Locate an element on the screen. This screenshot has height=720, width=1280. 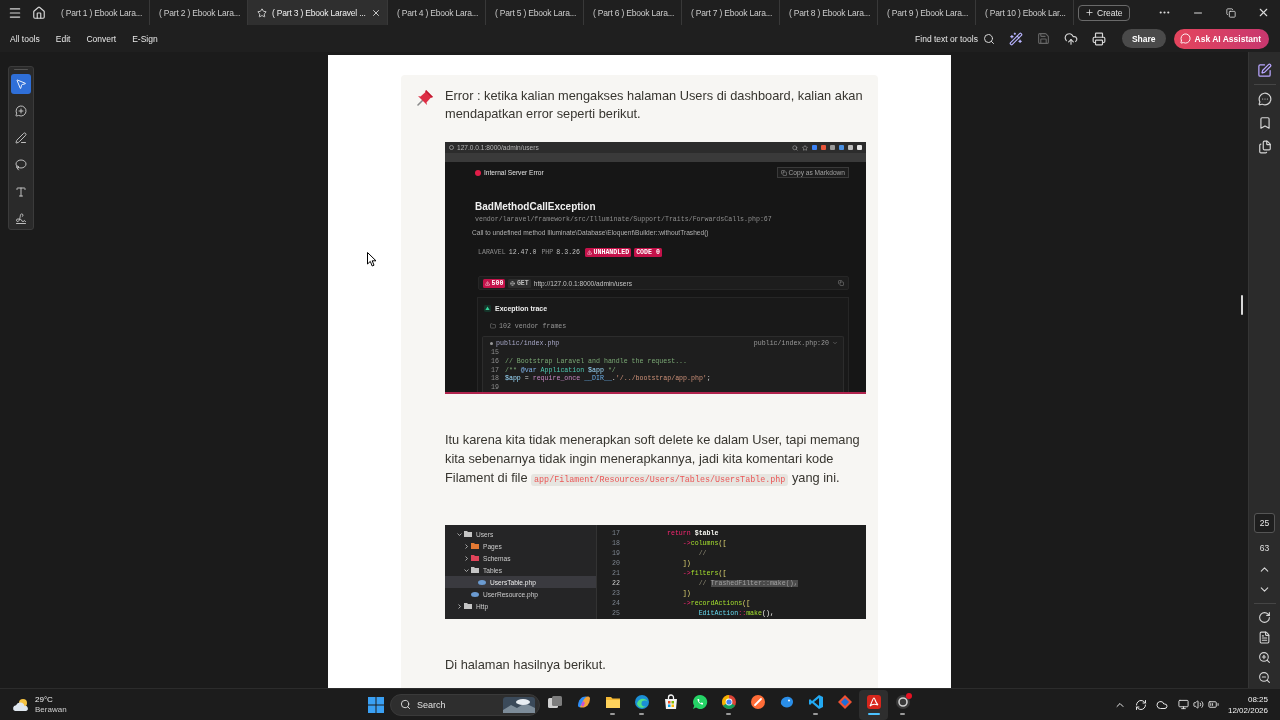
dot-icon is located at coordinates (491, 343).